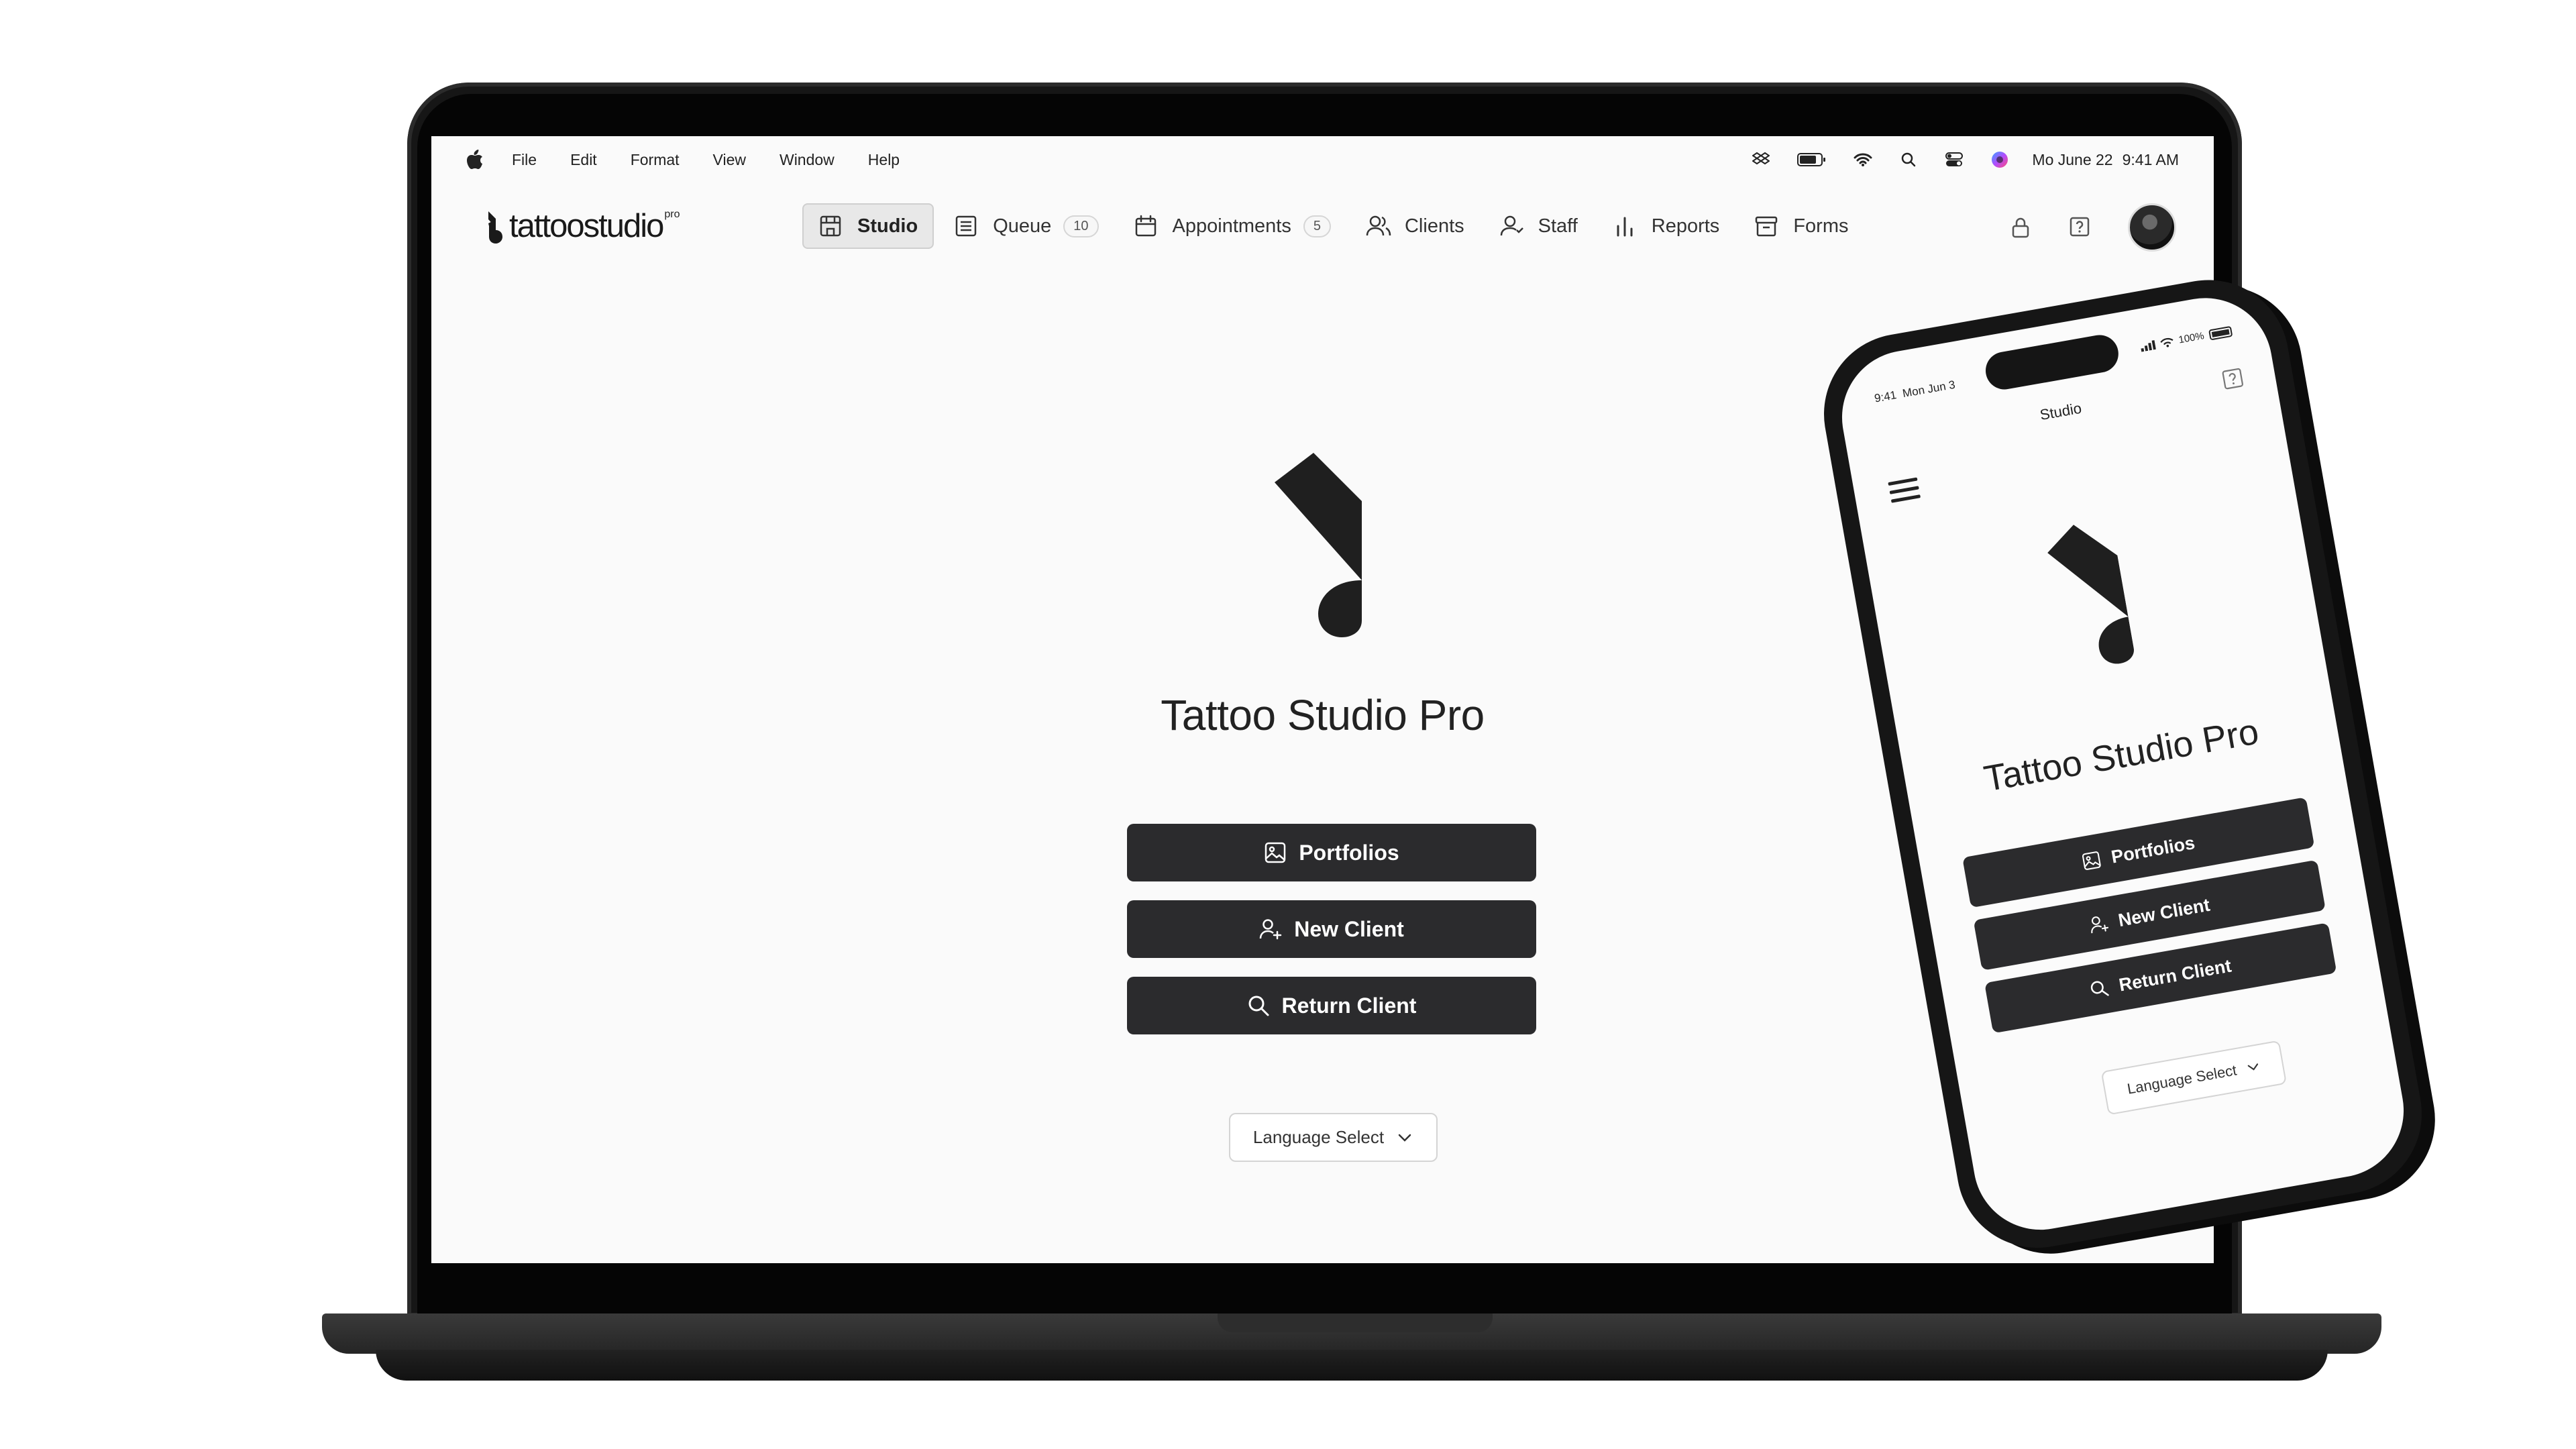 The image size is (2576, 1449). What do you see at coordinates (1146, 226) in the screenshot?
I see `calendar-icon` at bounding box center [1146, 226].